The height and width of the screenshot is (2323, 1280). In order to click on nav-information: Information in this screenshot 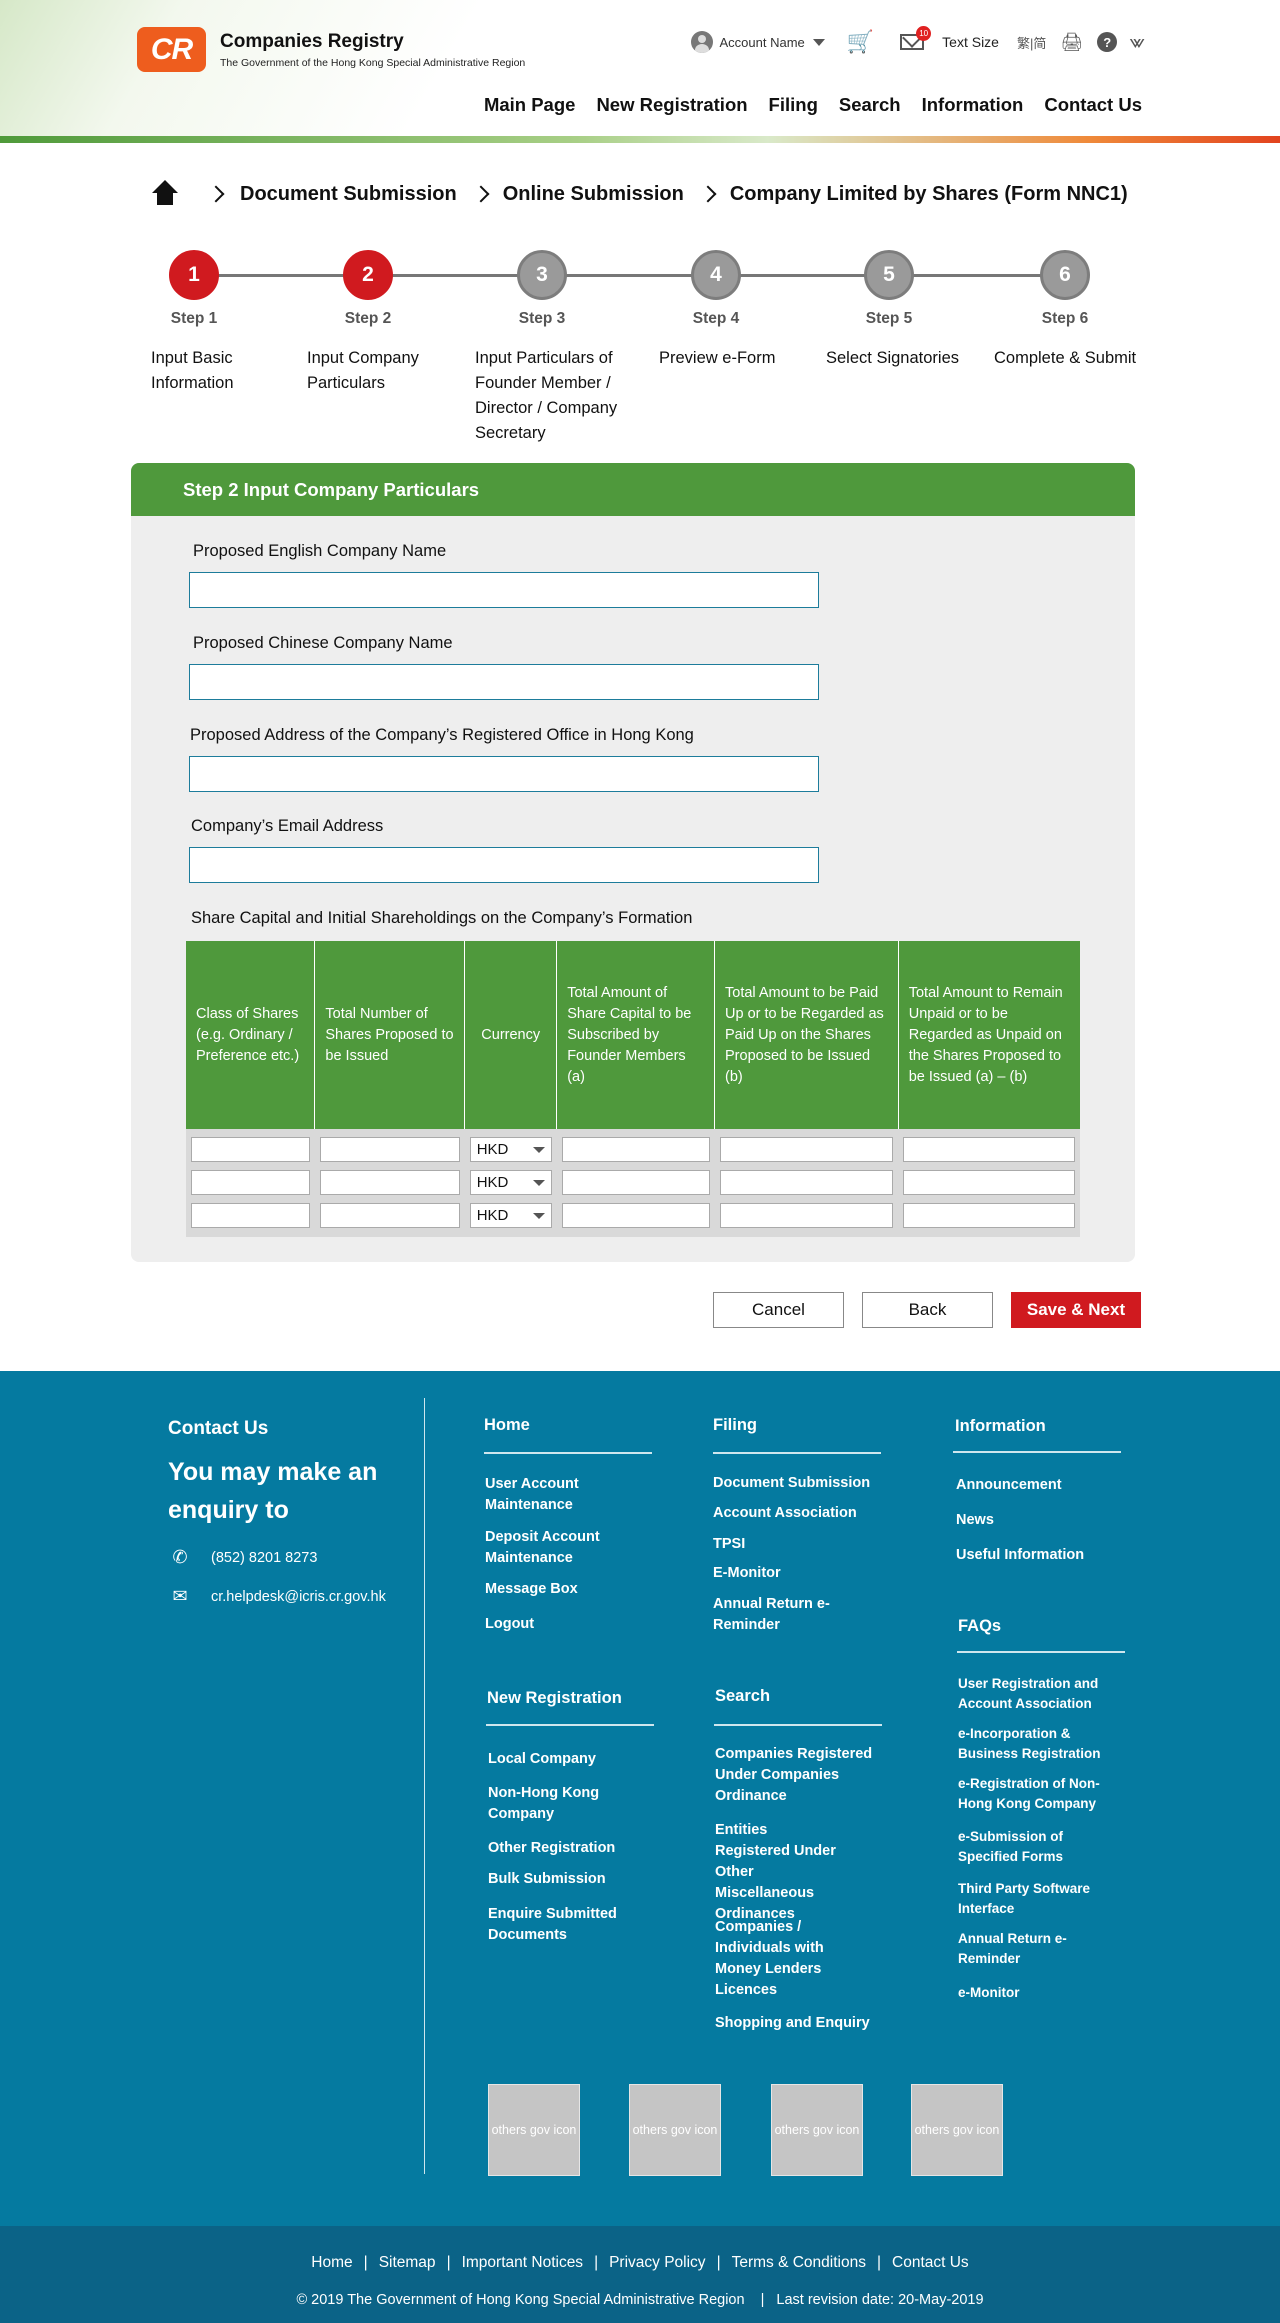, I will do `click(973, 105)`.